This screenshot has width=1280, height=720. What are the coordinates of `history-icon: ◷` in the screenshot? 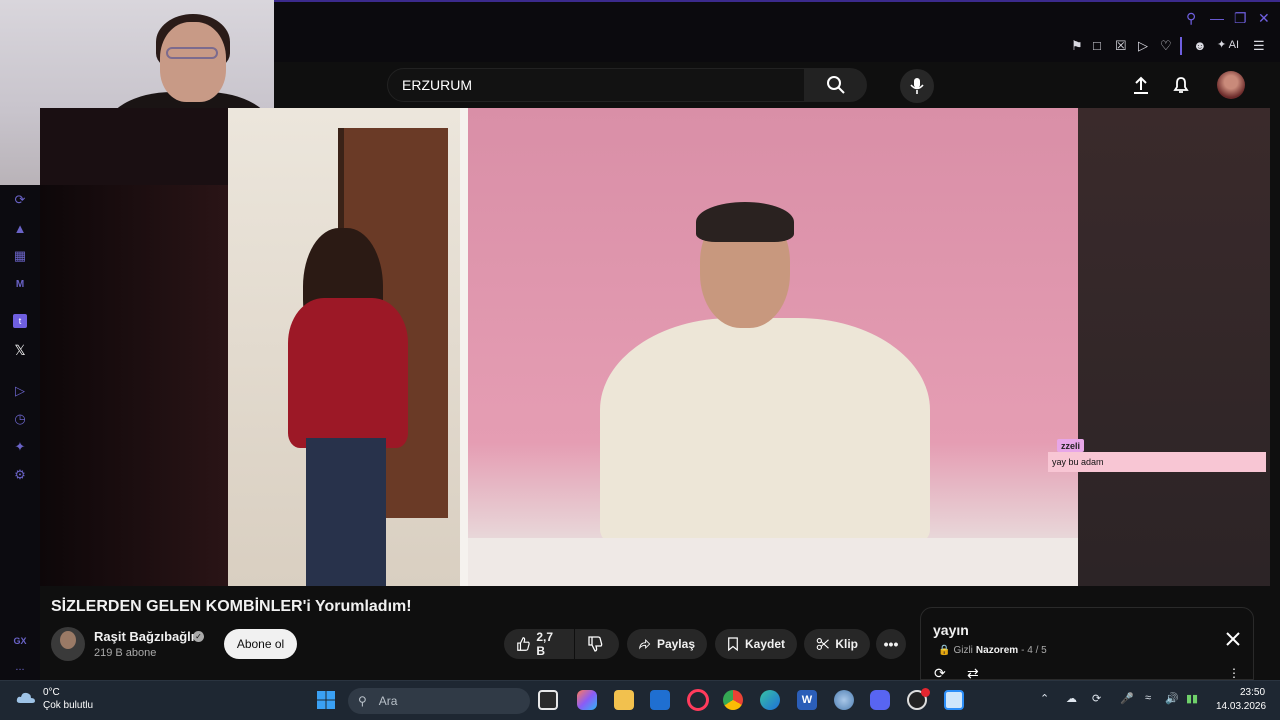 It's located at (20, 419).